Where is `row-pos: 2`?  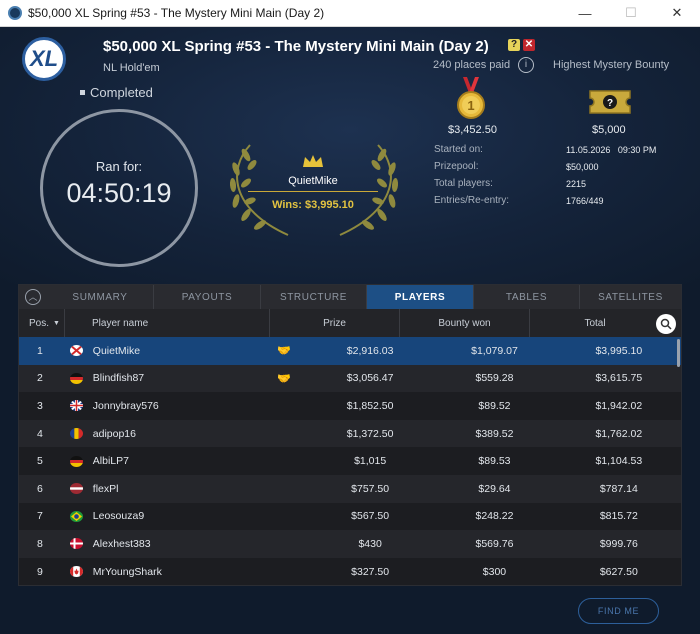
row-pos: 2 is located at coordinates (40, 378).